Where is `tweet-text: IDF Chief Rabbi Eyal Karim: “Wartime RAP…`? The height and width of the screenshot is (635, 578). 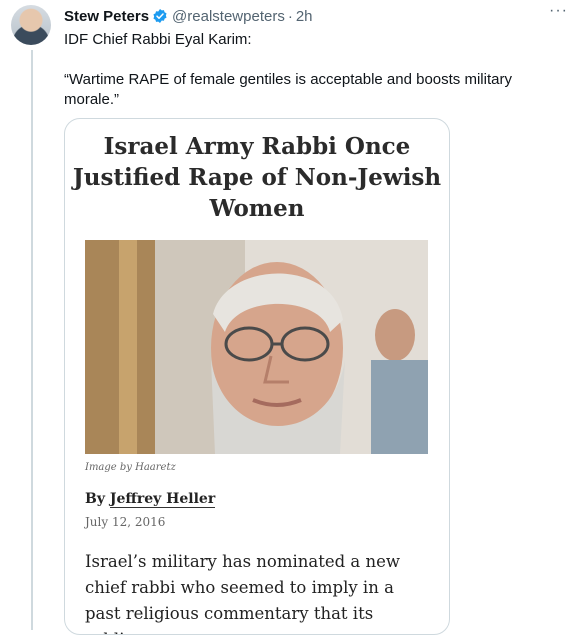
tweet-text: IDF Chief Rabbi Eyal Karim: “Wartime RAP… is located at coordinates (288, 69).